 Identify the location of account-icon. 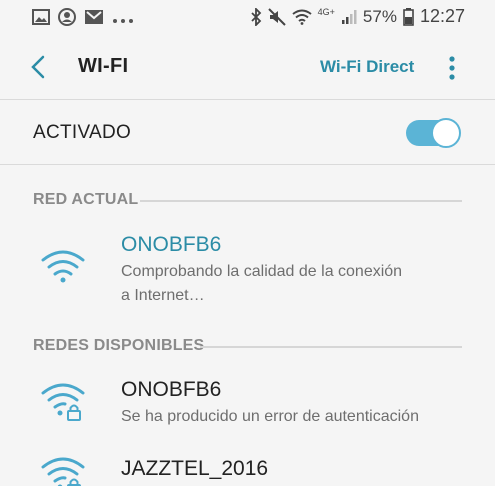
(67, 19).